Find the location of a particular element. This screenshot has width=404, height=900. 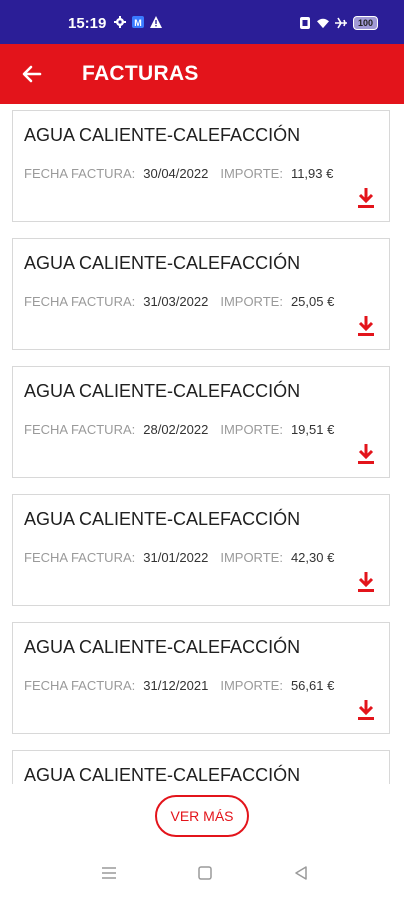

invoice-meta: FECHA FACTURA: 31/03/2022 IMPORTE: 25,05 € is located at coordinates (185, 301).